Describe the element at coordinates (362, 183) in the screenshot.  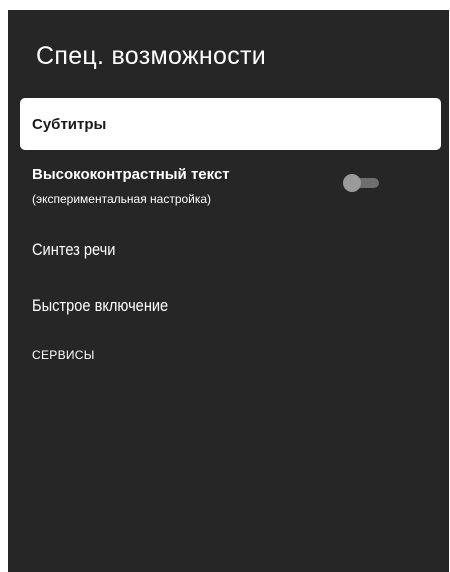
I see `high-contrast-toggle` at that location.